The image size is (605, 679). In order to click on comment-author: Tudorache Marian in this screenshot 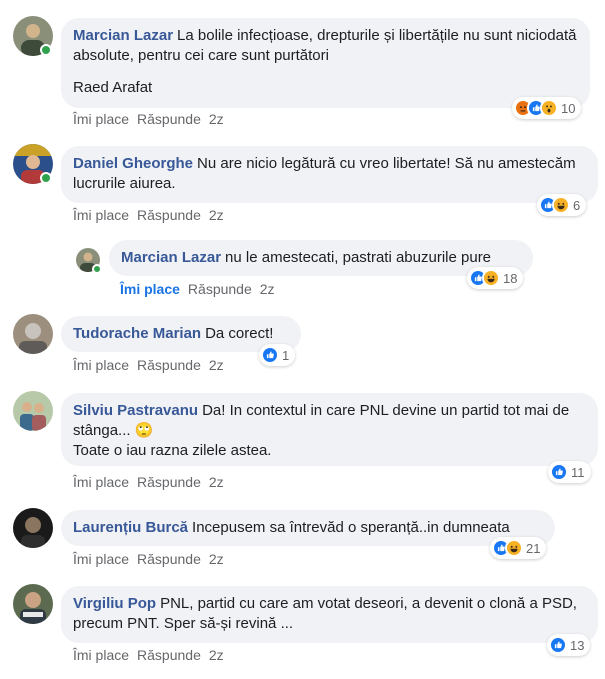, I will do `click(137, 333)`.